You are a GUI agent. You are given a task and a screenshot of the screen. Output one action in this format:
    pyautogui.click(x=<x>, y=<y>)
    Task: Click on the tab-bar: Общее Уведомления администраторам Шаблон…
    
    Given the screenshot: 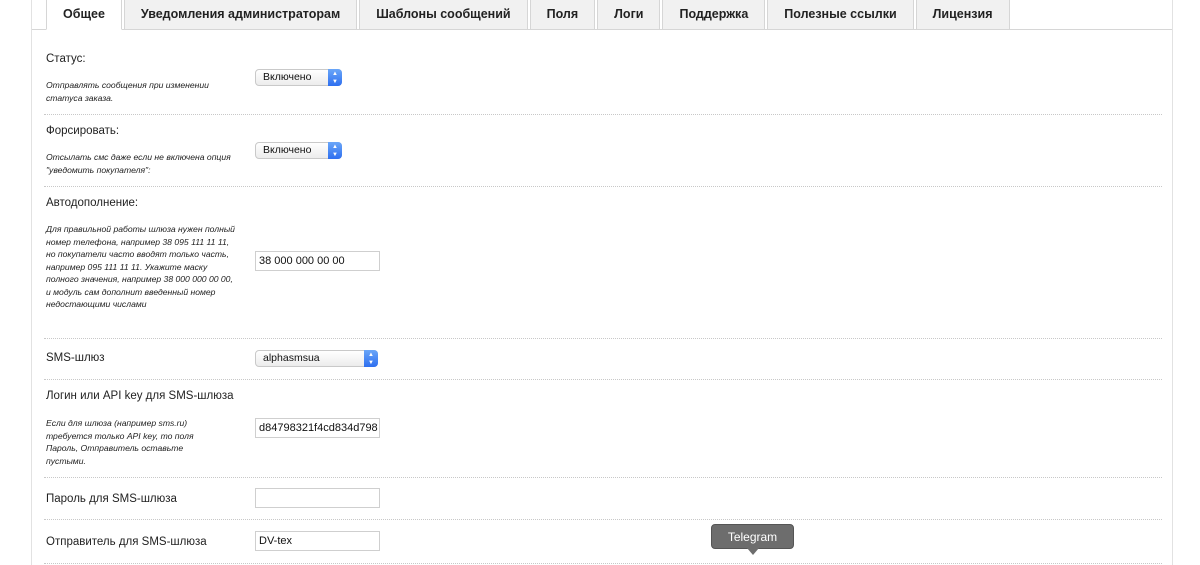 What is the action you would take?
    pyautogui.click(x=529, y=15)
    